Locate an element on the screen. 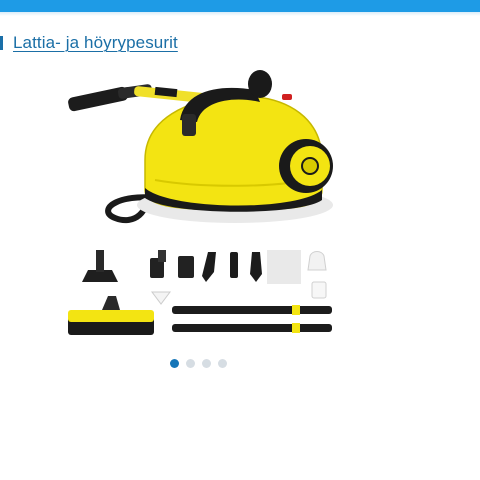  breadcrumb-marker-icon is located at coordinates (1, 43).